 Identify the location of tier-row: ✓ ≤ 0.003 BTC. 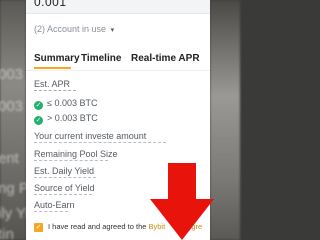
(65, 104).